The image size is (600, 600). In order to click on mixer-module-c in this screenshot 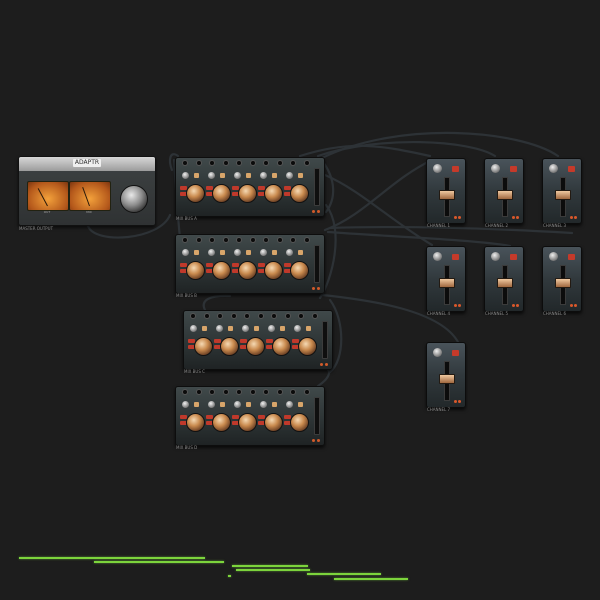, I will do `click(258, 340)`.